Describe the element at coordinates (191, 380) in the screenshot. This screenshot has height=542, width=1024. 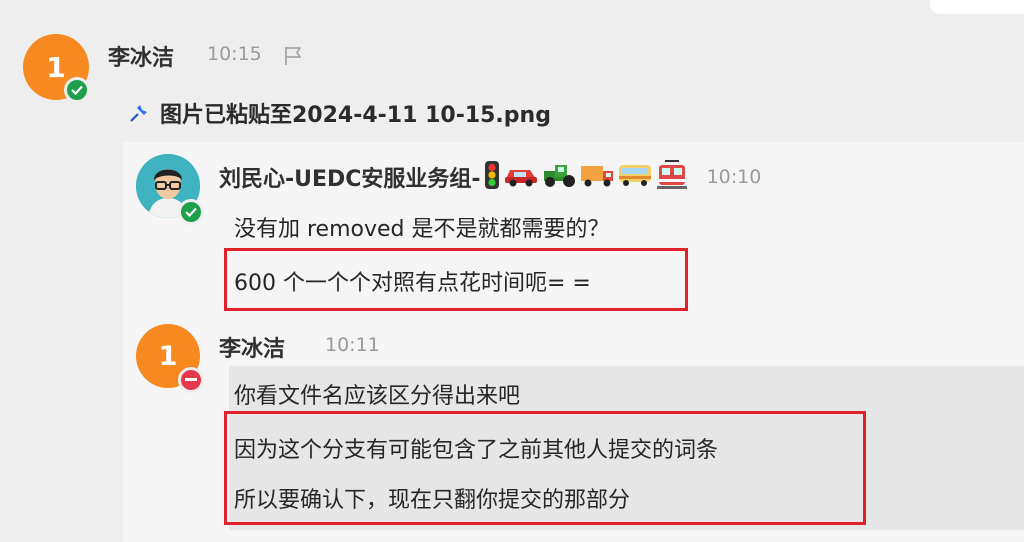
I see `busy-status-icon` at that location.